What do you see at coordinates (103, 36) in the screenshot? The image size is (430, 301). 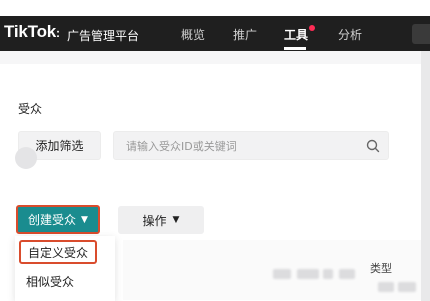 I see `platform-name: 广告管理平台` at bounding box center [103, 36].